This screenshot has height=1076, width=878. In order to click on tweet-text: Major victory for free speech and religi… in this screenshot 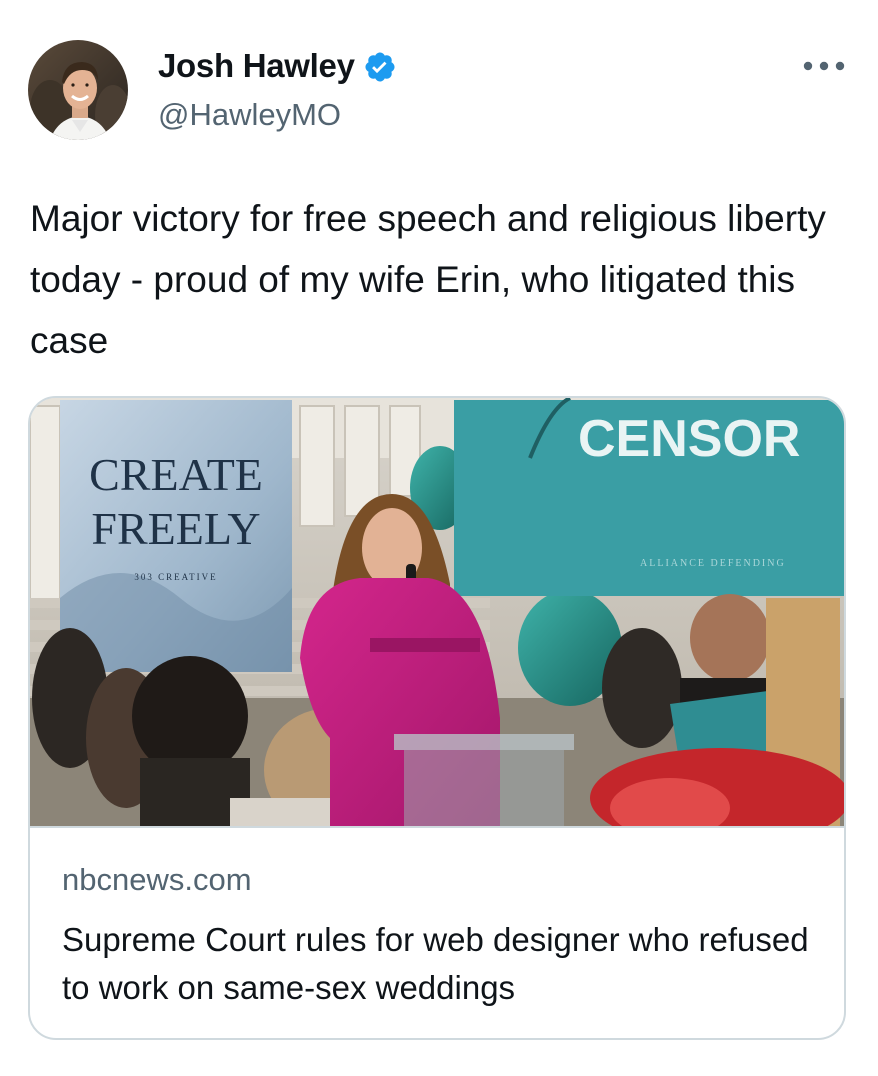, I will do `click(428, 279)`.